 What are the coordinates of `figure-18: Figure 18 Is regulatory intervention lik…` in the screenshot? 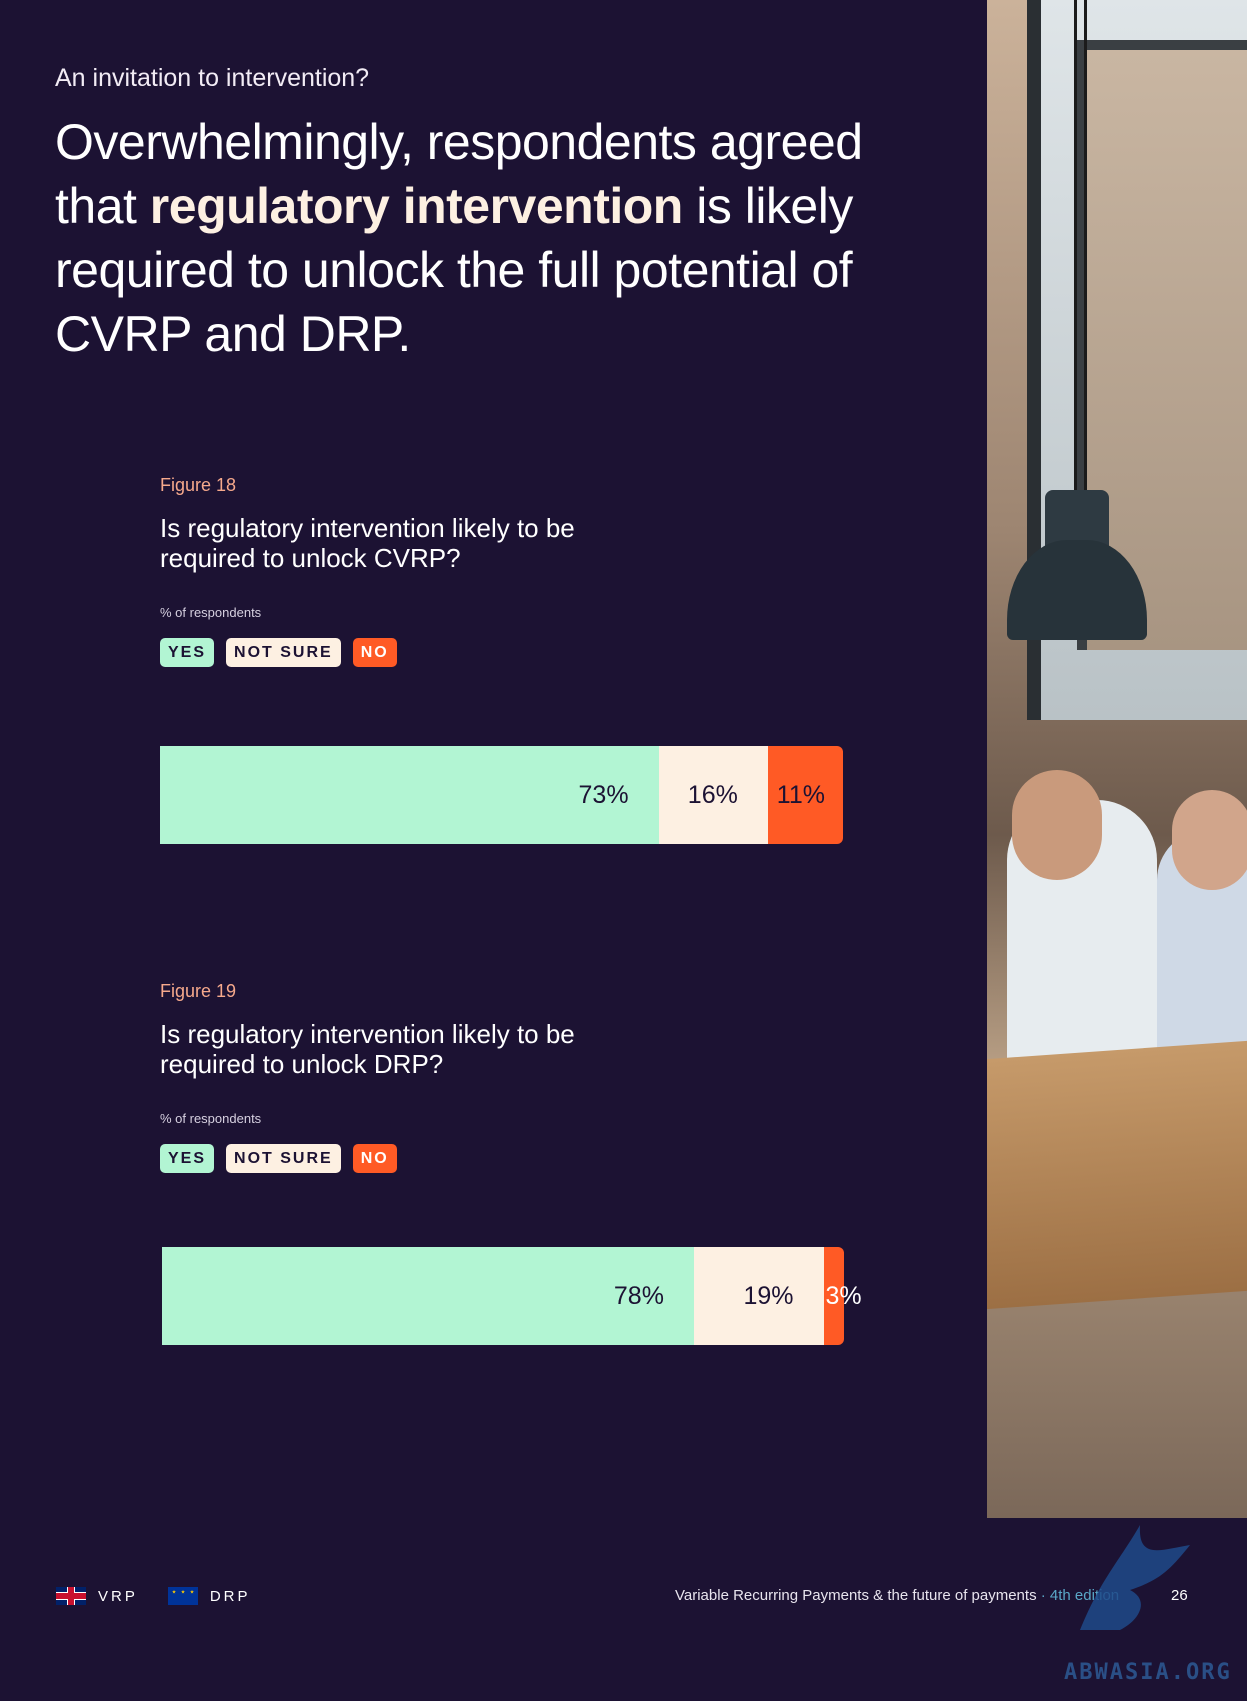 It's located at (510, 571).